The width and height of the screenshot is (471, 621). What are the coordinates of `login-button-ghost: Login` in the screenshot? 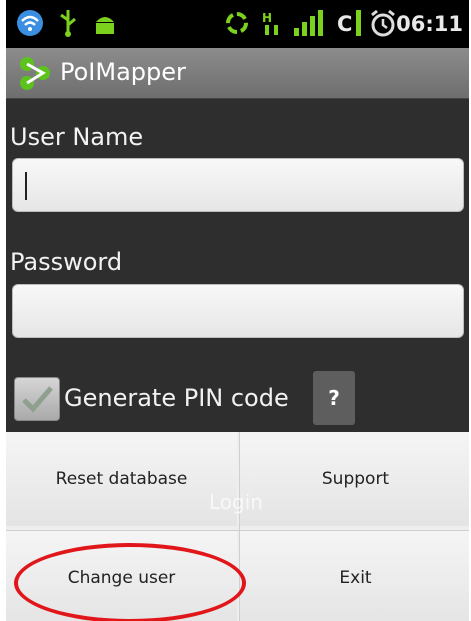 It's located at (236, 502).